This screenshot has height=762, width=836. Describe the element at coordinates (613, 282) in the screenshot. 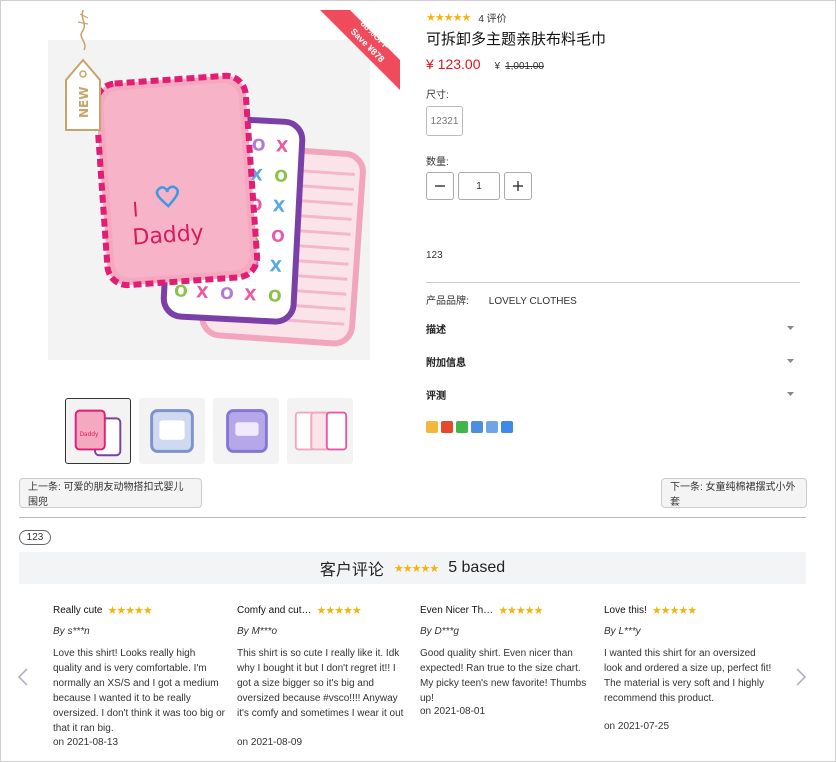

I see `divider` at that location.